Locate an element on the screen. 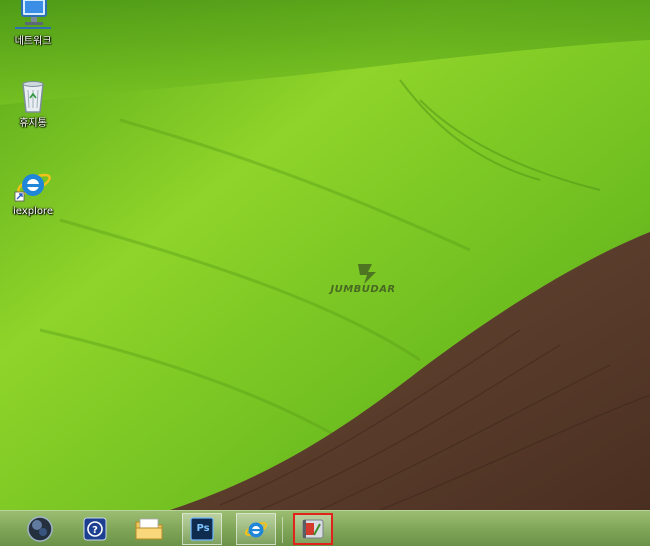  photoshop-button: Ps is located at coordinates (202, 529).